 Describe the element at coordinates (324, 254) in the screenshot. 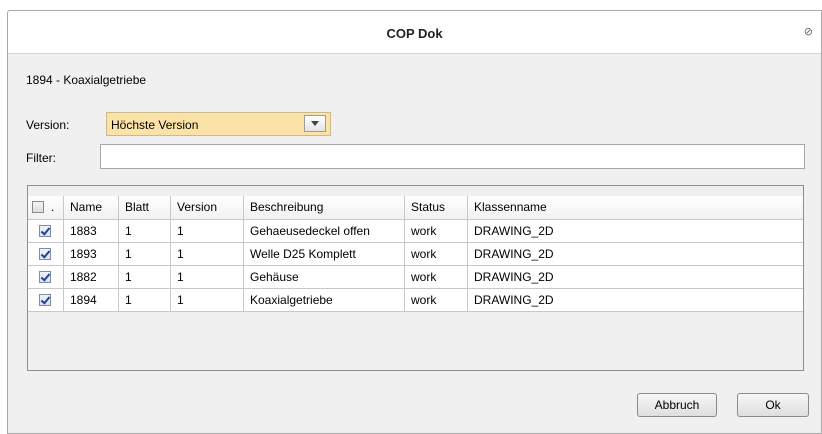

I see `cell-beschreibung: Welle D25 Komplett` at that location.